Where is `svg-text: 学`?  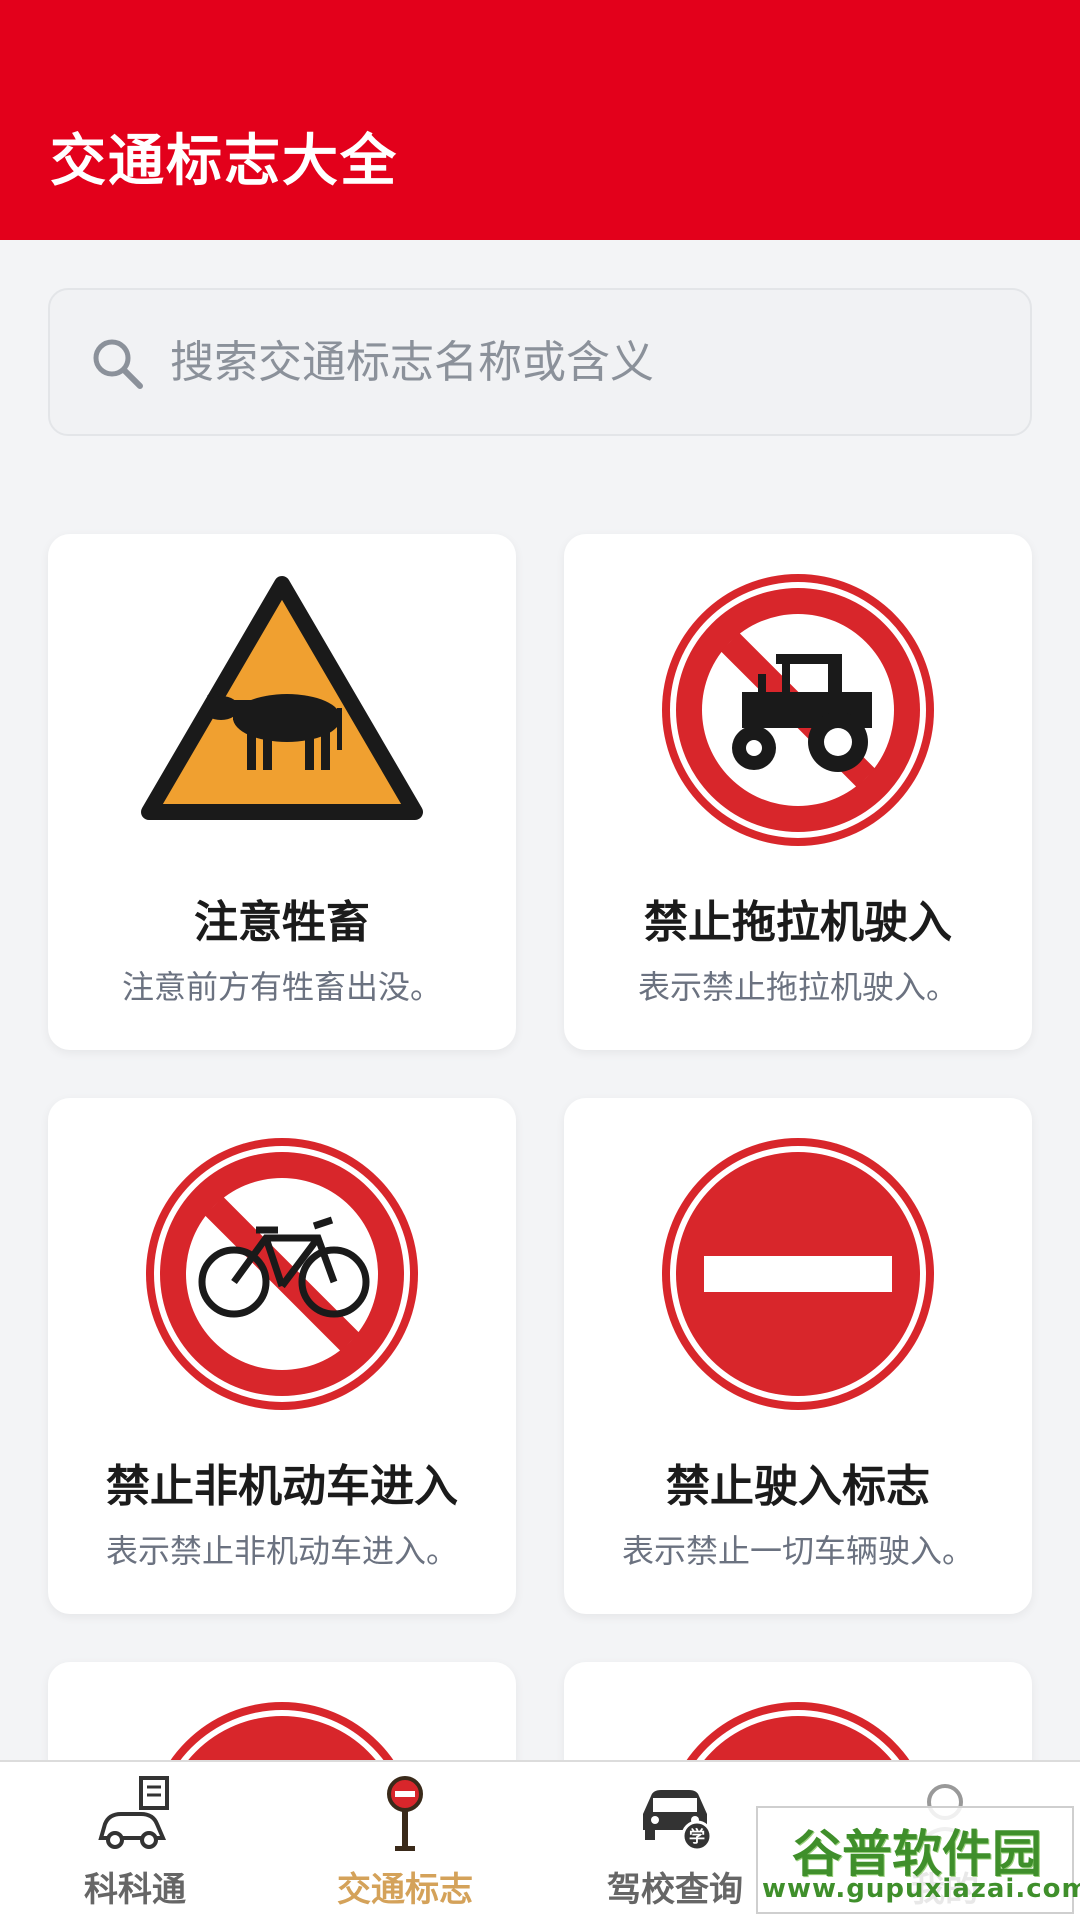
svg-text: 学 is located at coordinates (697, 1836).